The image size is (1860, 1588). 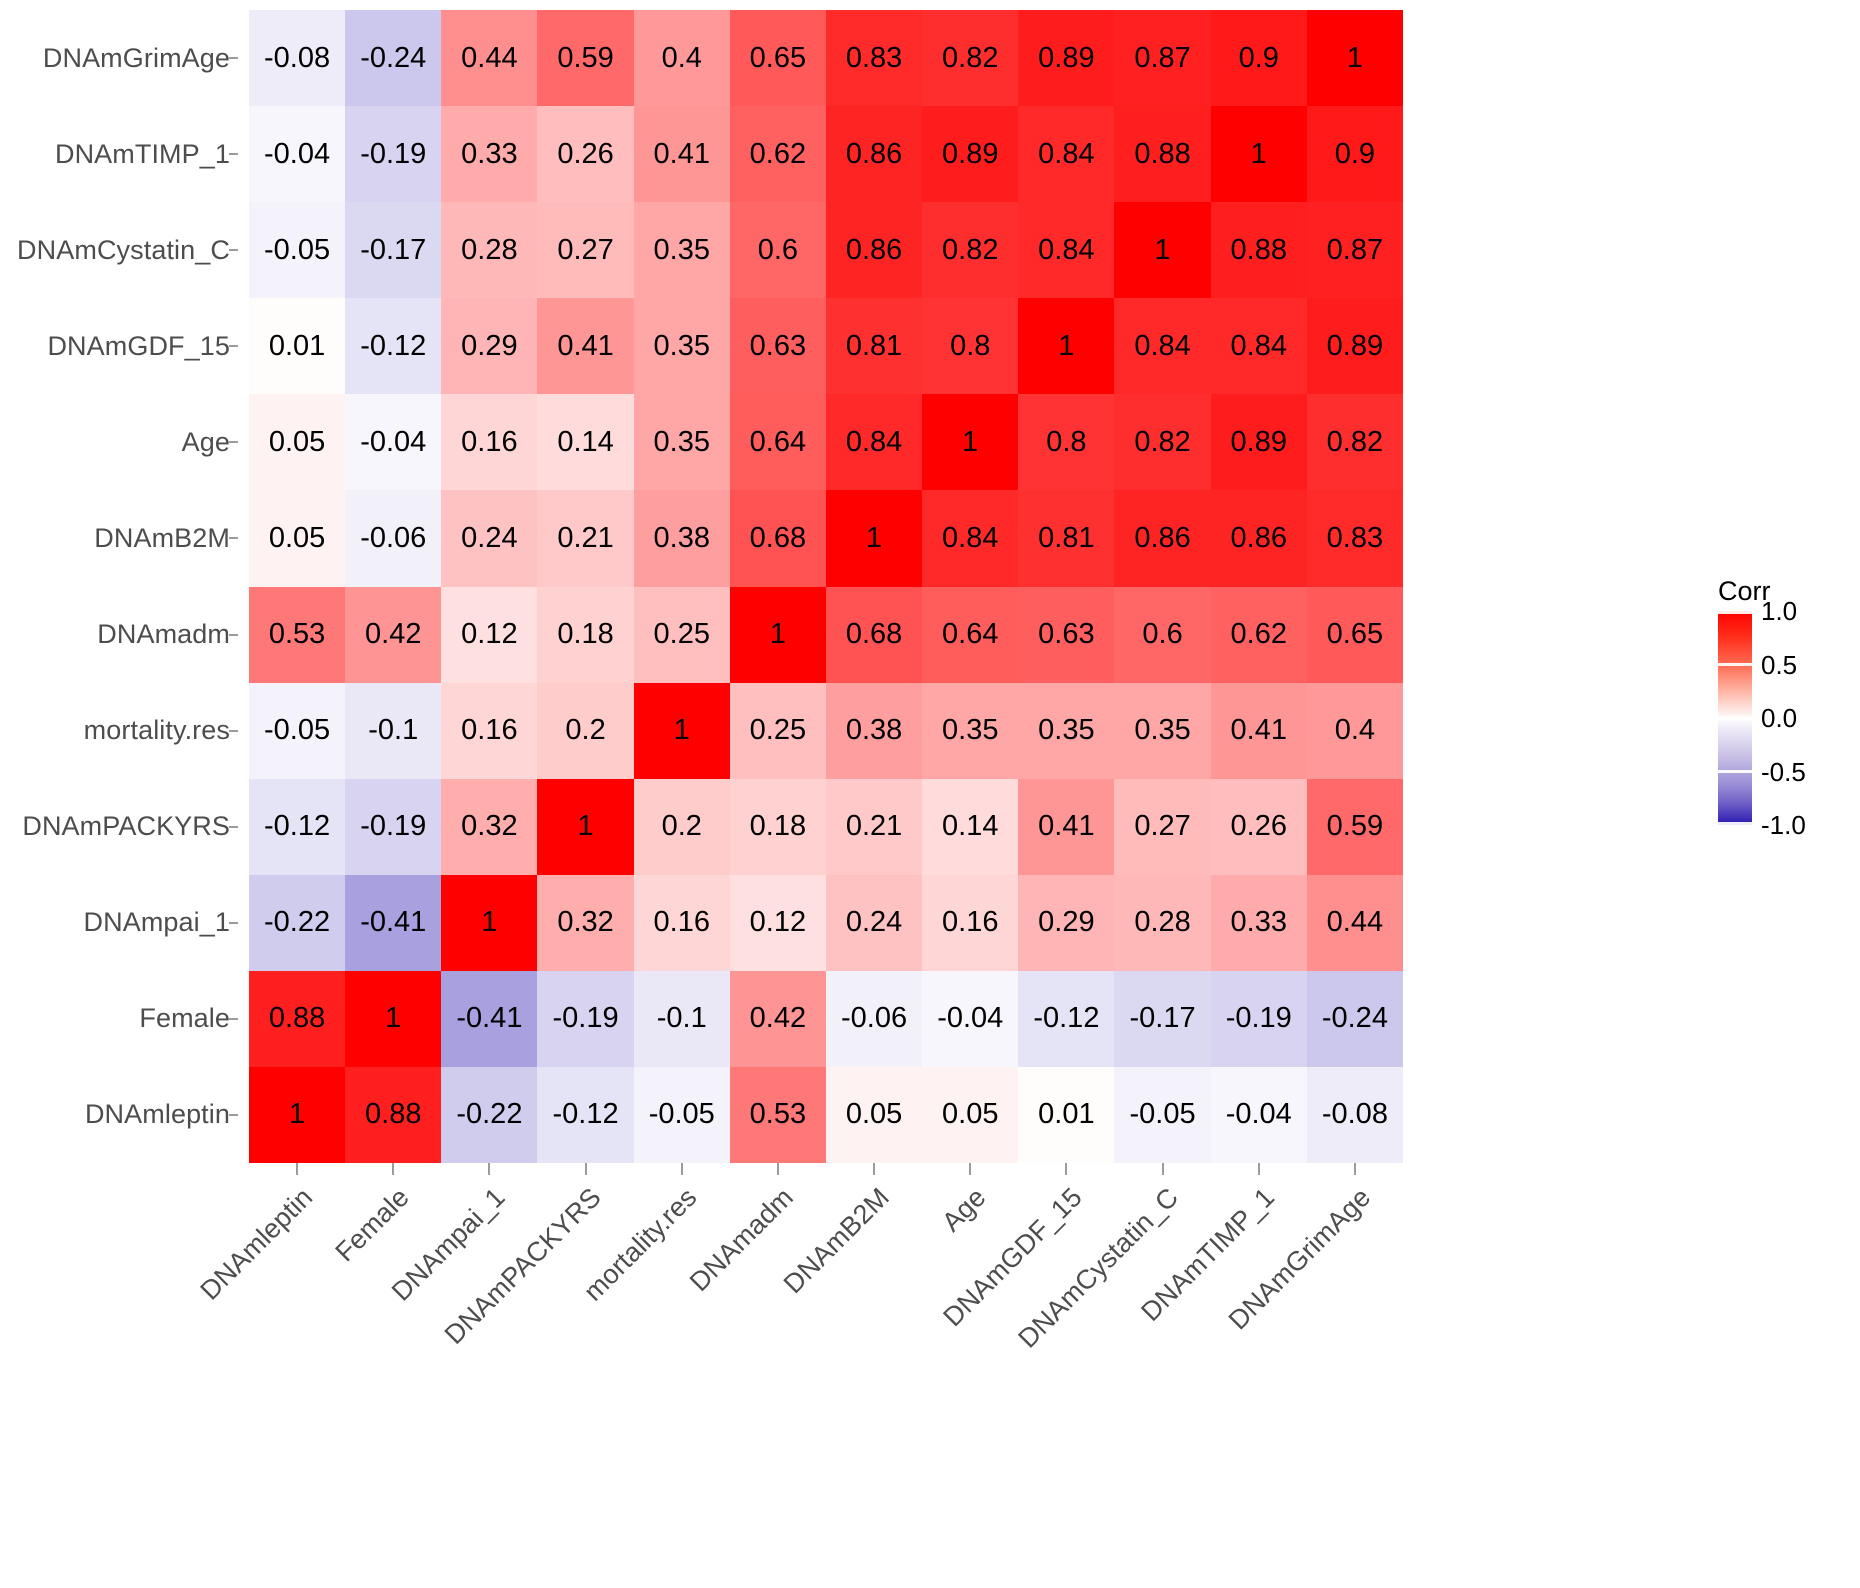 What do you see at coordinates (874, 1018) in the screenshot?
I see `heatmap-cell: -0.06` at bounding box center [874, 1018].